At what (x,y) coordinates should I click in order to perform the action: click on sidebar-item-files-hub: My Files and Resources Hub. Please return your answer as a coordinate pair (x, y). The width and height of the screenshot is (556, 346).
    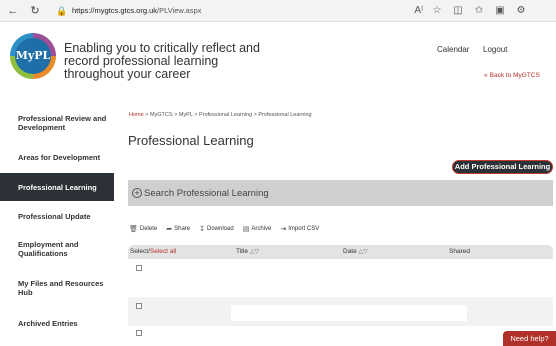
    Looking at the image, I should click on (57, 288).